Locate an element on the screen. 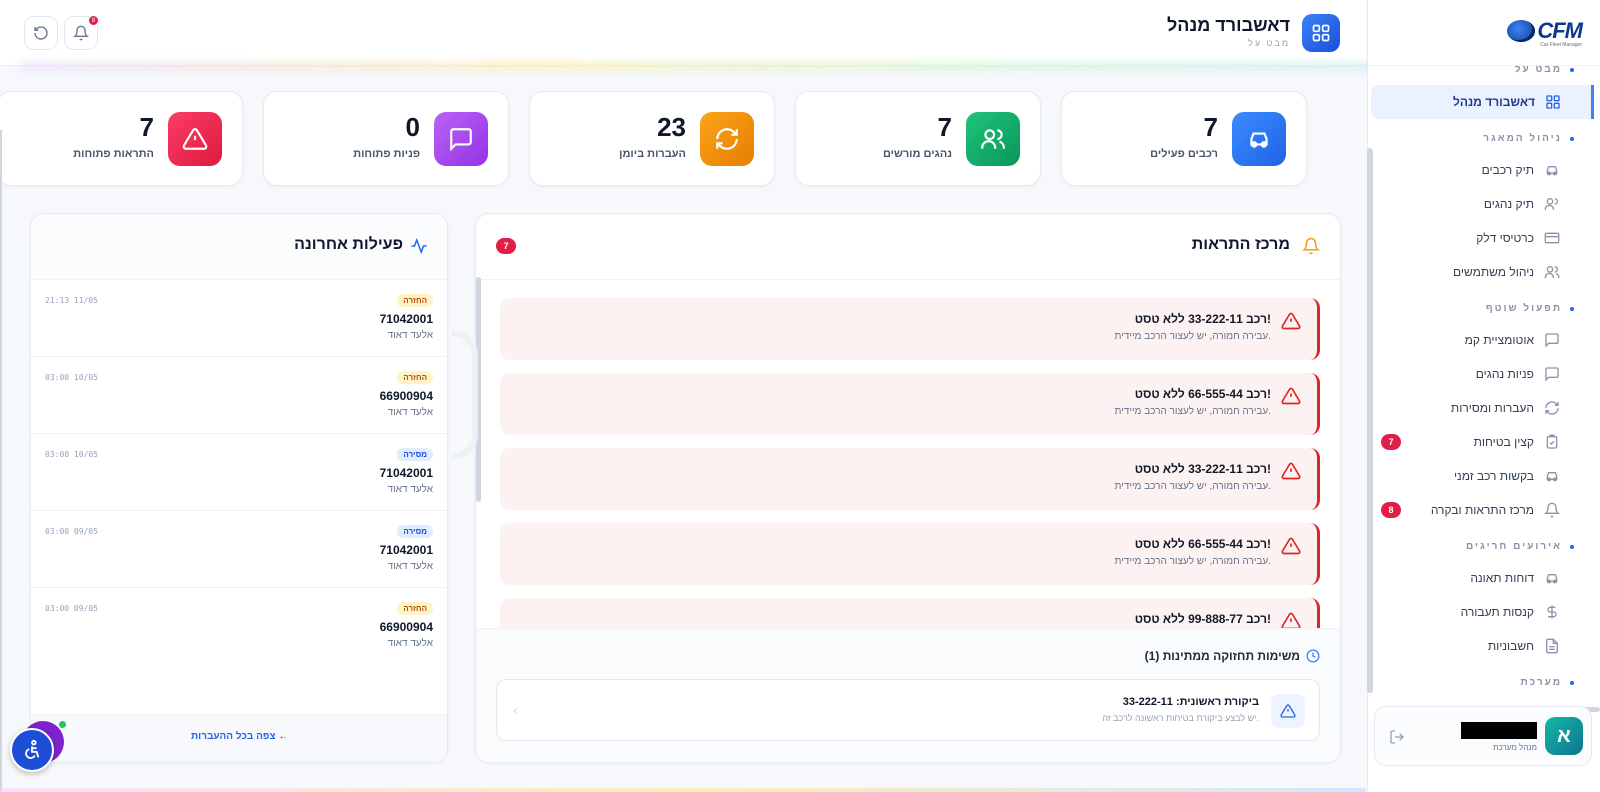 Image resolution: width=1600 pixels, height=792 pixels. sidebar-section-system: מערכת is located at coordinates (1547, 682).